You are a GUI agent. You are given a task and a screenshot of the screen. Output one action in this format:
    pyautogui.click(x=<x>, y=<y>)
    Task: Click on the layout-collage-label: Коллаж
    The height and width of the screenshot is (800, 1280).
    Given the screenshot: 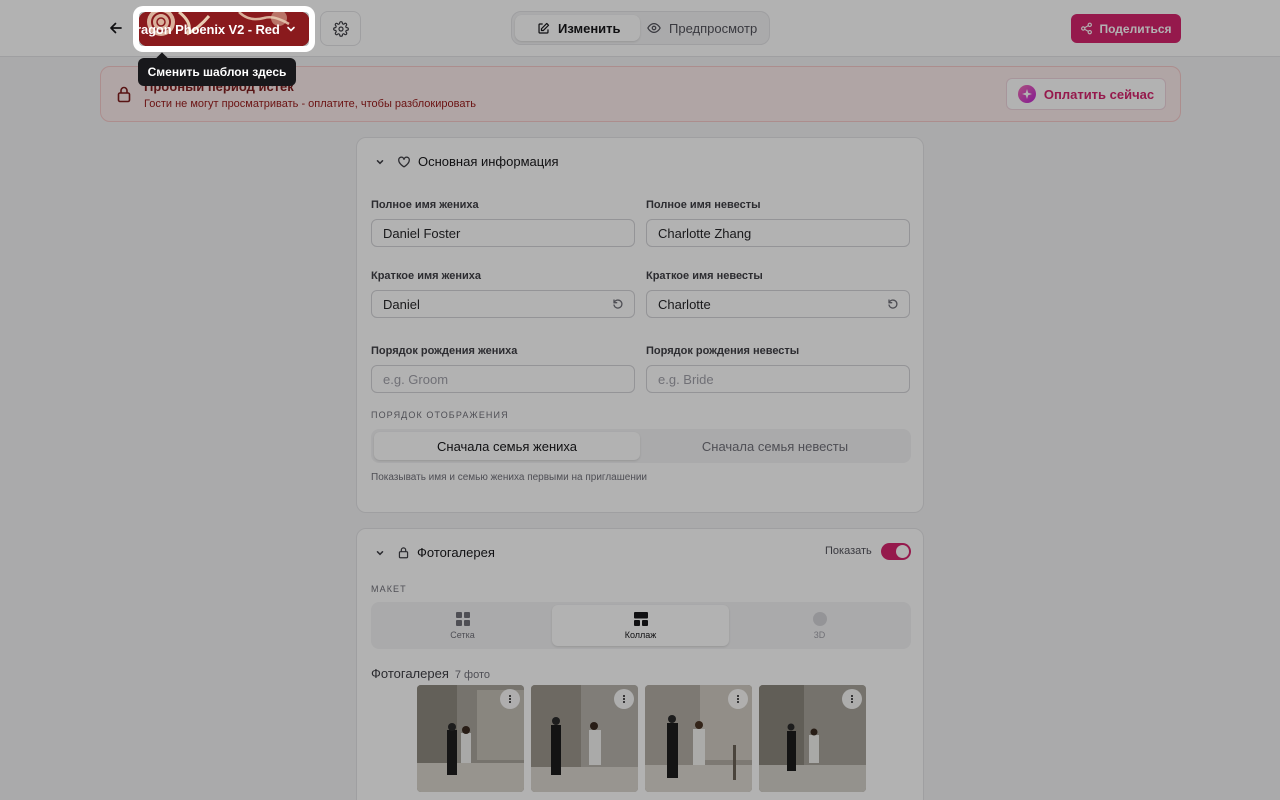 What is the action you would take?
    pyautogui.click(x=640, y=635)
    